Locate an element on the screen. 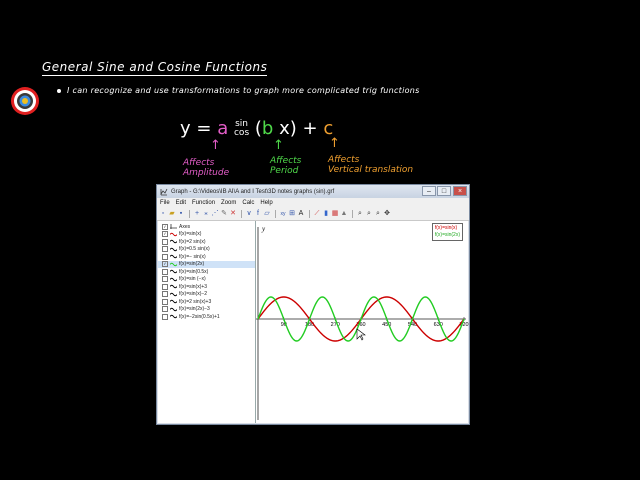  save-icon: ▪ is located at coordinates (181, 214).